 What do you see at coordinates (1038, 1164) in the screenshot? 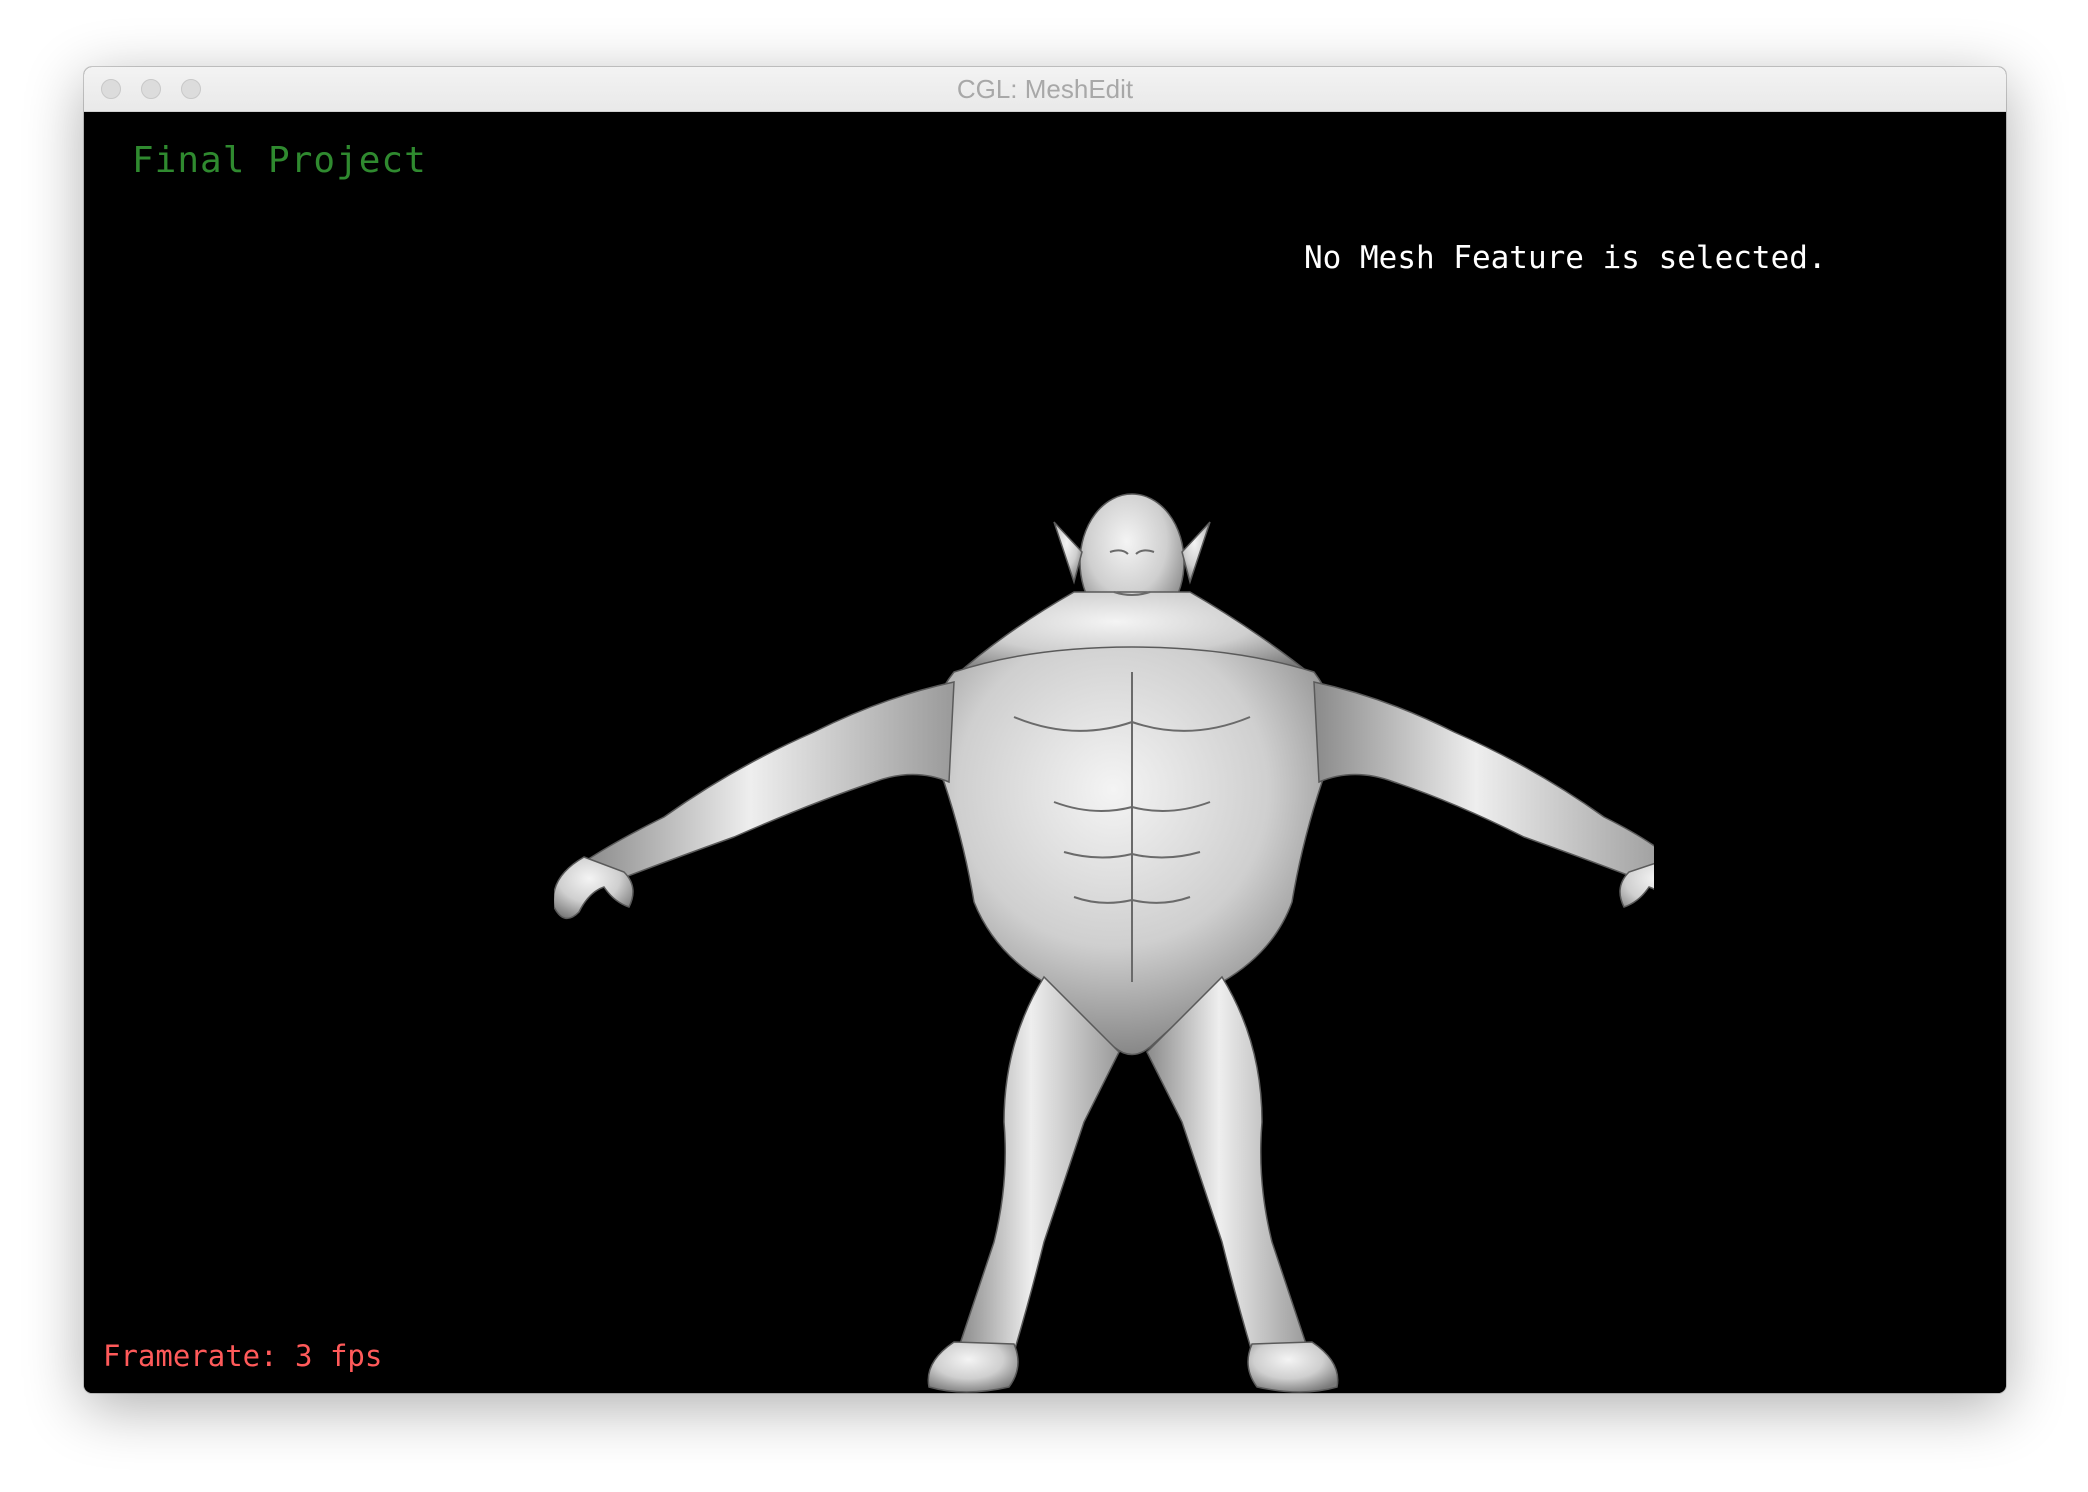
I see `mesh-left-leg` at bounding box center [1038, 1164].